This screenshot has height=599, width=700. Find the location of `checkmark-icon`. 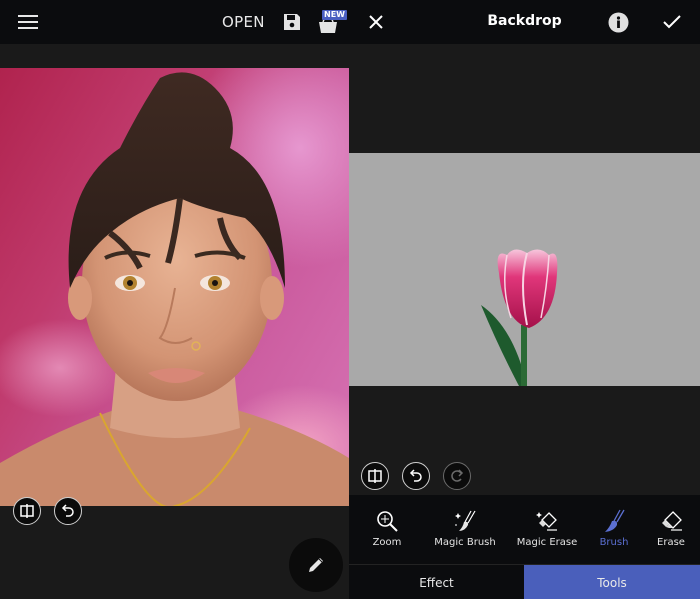

checkmark-icon is located at coordinates (672, 22).